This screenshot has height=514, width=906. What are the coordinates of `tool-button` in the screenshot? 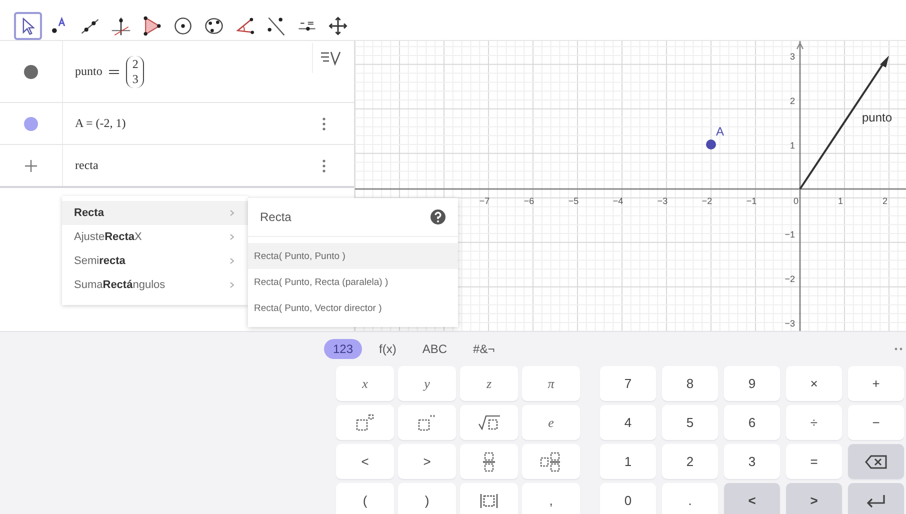 It's located at (28, 26).